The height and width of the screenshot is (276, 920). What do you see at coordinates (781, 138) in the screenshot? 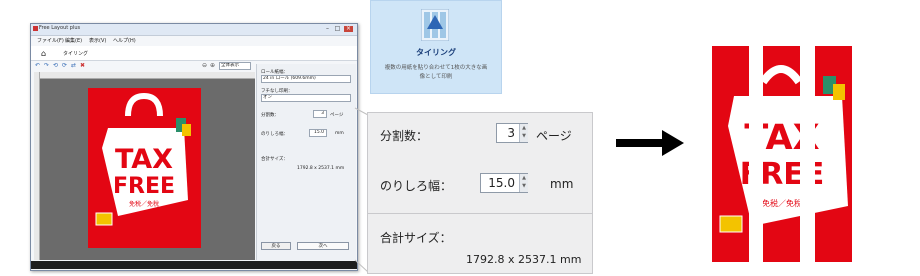
I see `tile2-tax: TAX` at bounding box center [781, 138].